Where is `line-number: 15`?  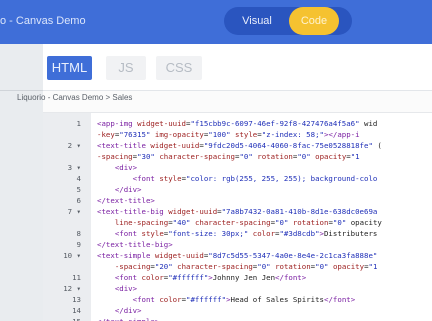
line-number: 15 is located at coordinates (62, 318).